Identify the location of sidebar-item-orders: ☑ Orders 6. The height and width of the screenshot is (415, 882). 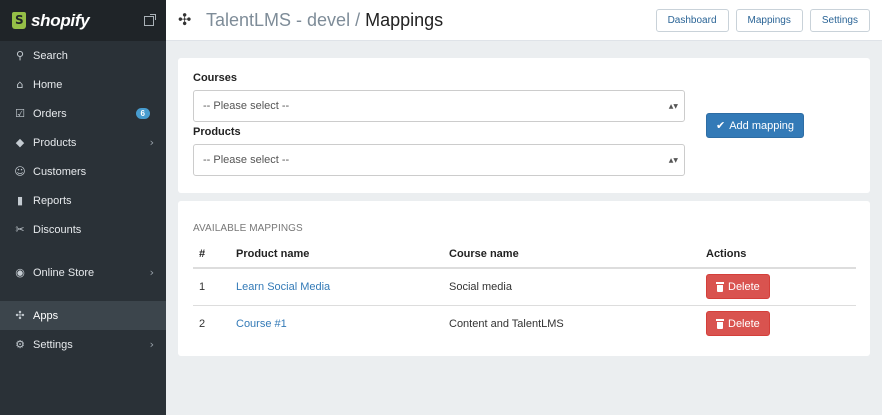
(83, 113).